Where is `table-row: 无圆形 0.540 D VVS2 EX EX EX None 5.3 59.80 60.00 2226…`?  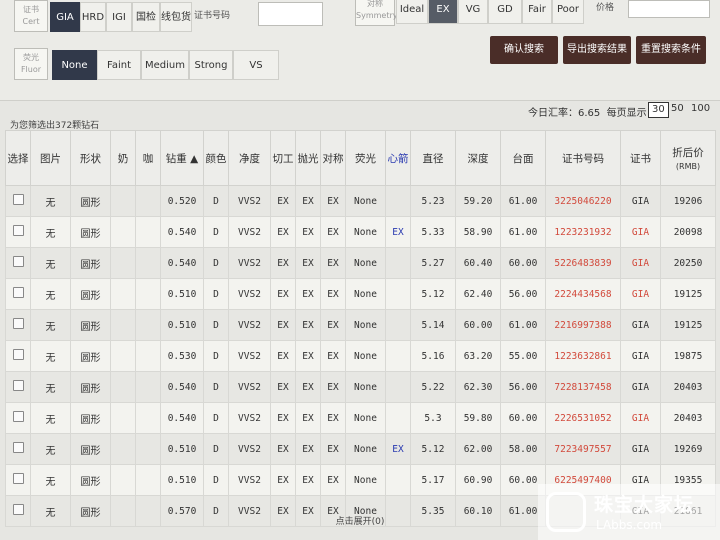 table-row: 无圆形 0.540 D VVS2 EX EX EX None 5.3 59.80 60.00 2226… is located at coordinates (360, 418).